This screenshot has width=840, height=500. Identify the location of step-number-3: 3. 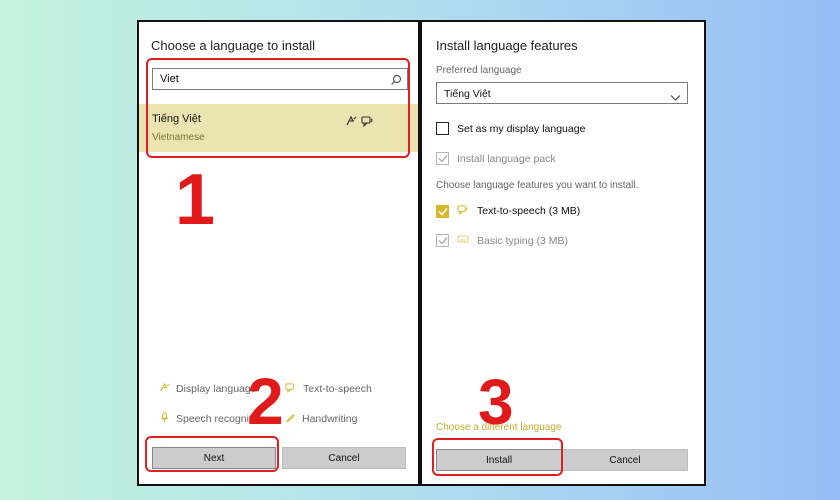
(496, 402).